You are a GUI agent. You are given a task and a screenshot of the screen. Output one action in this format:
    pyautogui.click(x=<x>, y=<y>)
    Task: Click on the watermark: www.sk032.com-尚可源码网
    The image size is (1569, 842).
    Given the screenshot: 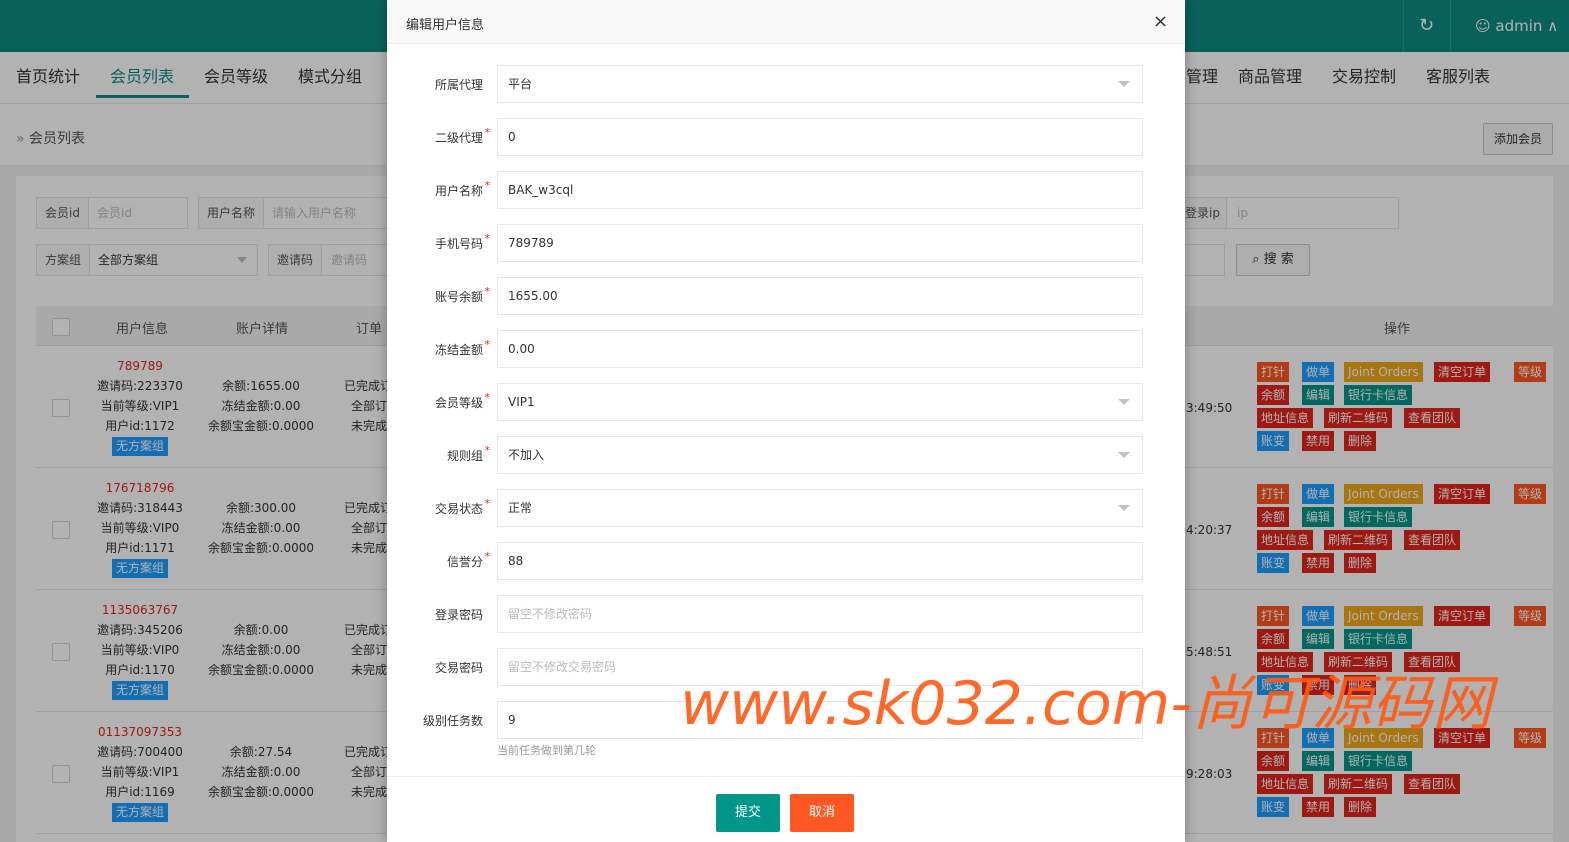 What is the action you would take?
    pyautogui.click(x=1086, y=704)
    